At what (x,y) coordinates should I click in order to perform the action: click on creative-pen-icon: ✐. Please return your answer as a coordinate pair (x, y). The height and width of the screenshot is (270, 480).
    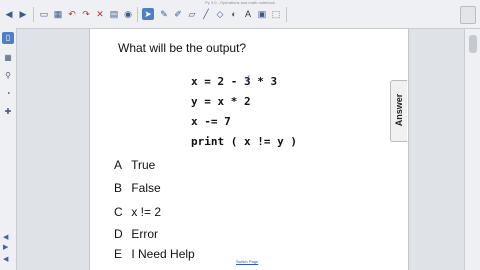
    Looking at the image, I should click on (178, 14).